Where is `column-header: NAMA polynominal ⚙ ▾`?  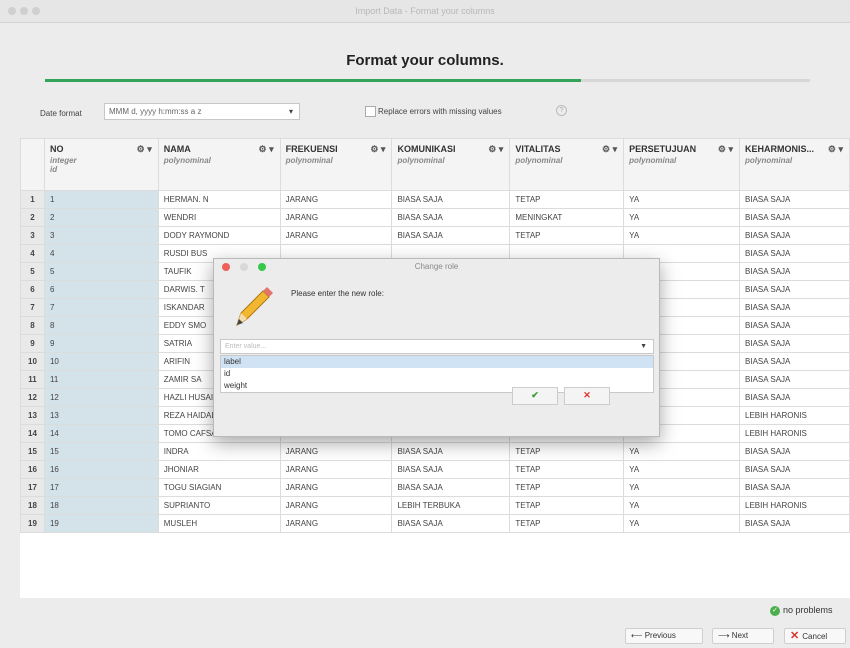
column-header: NAMA polynominal ⚙ ▾ is located at coordinates (219, 164).